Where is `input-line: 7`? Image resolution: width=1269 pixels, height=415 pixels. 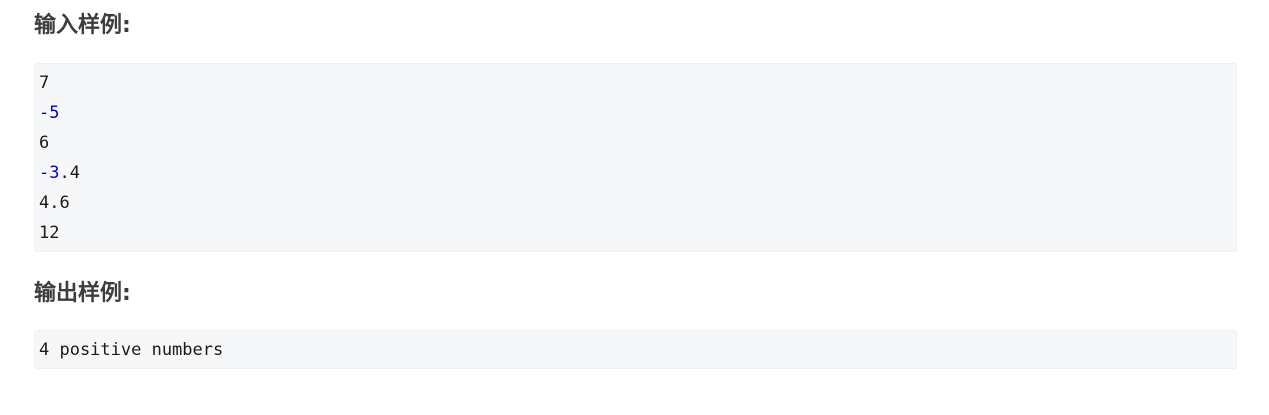 input-line: 7 is located at coordinates (637, 83).